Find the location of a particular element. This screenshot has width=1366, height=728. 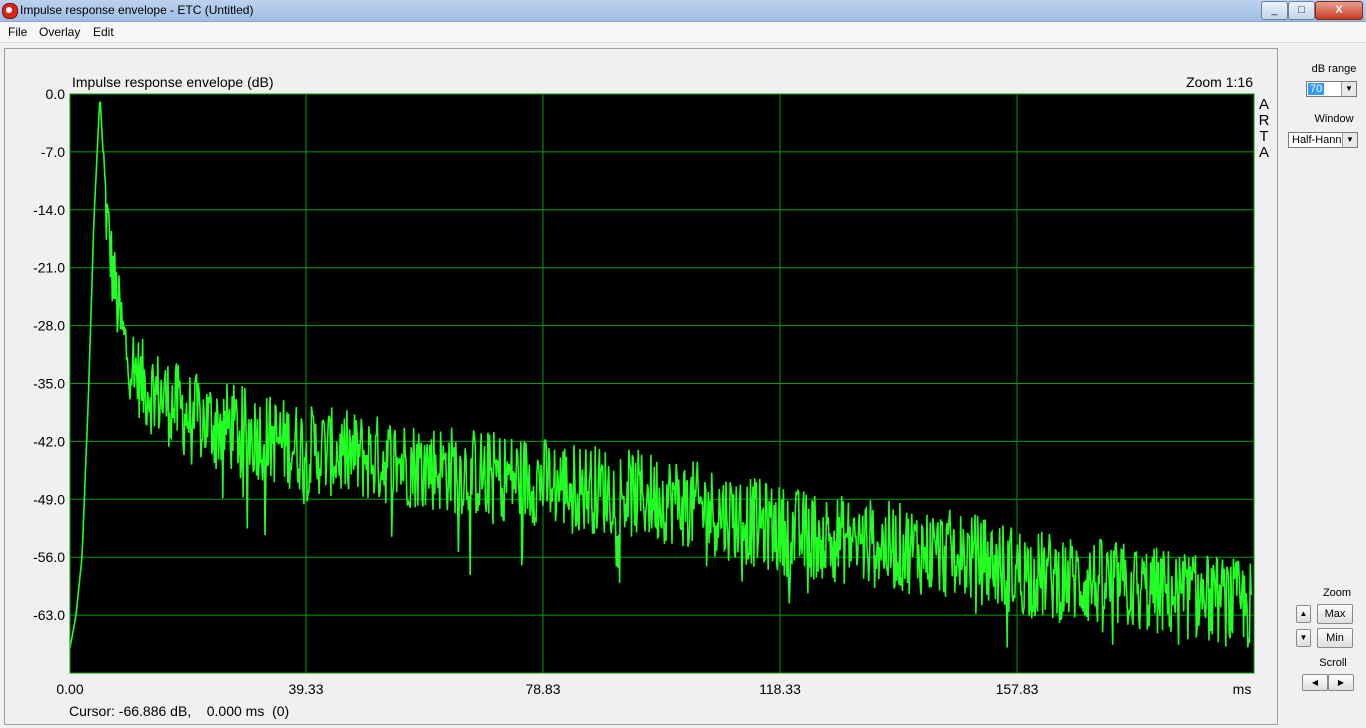

arta-app-icon is located at coordinates (10, 11).